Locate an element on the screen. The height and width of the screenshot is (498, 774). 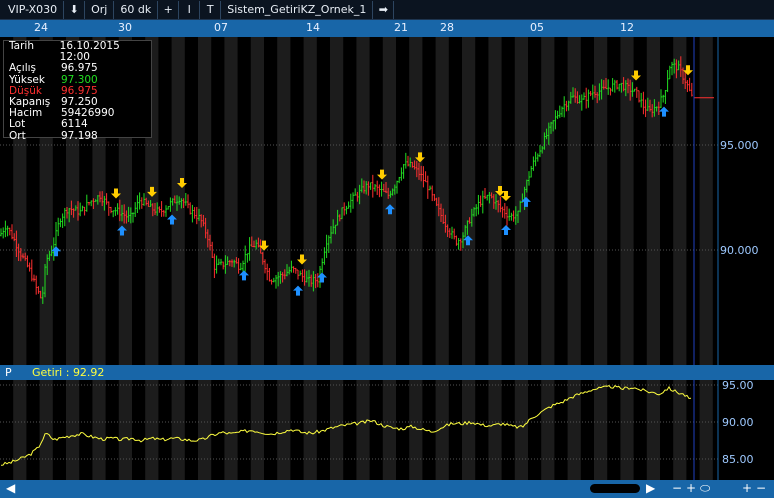
info-row-lot: Lot 6114 is located at coordinates (77, 124).